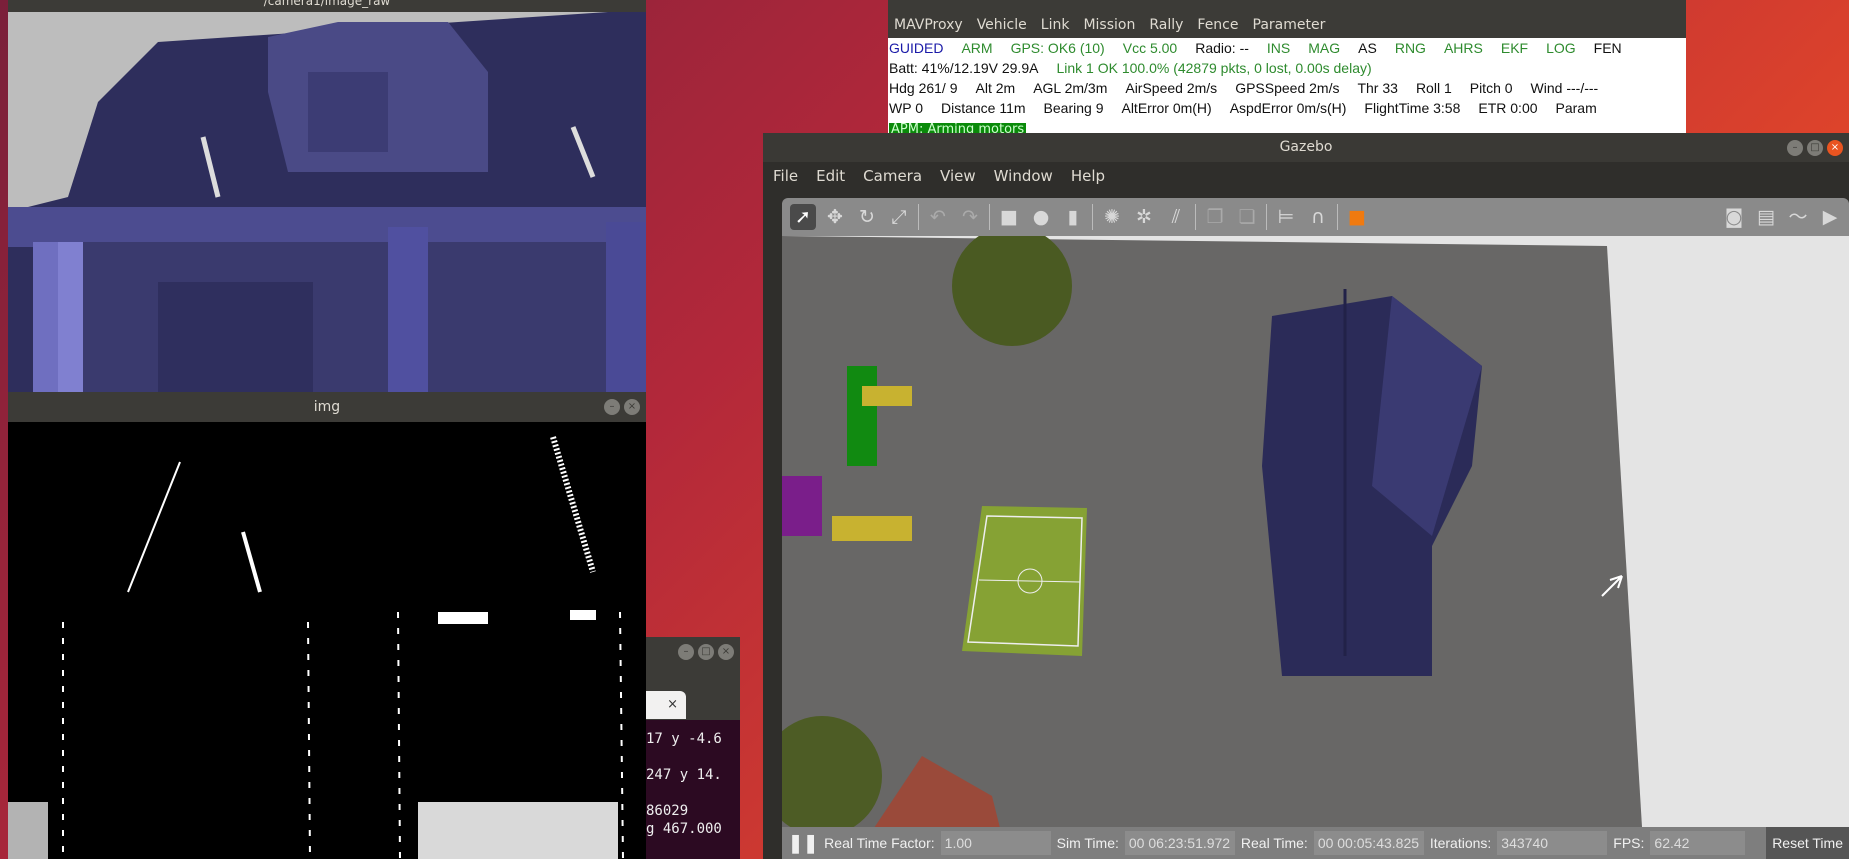  What do you see at coordinates (1009, 217) in the screenshot?
I see `box-icon: ■` at bounding box center [1009, 217].